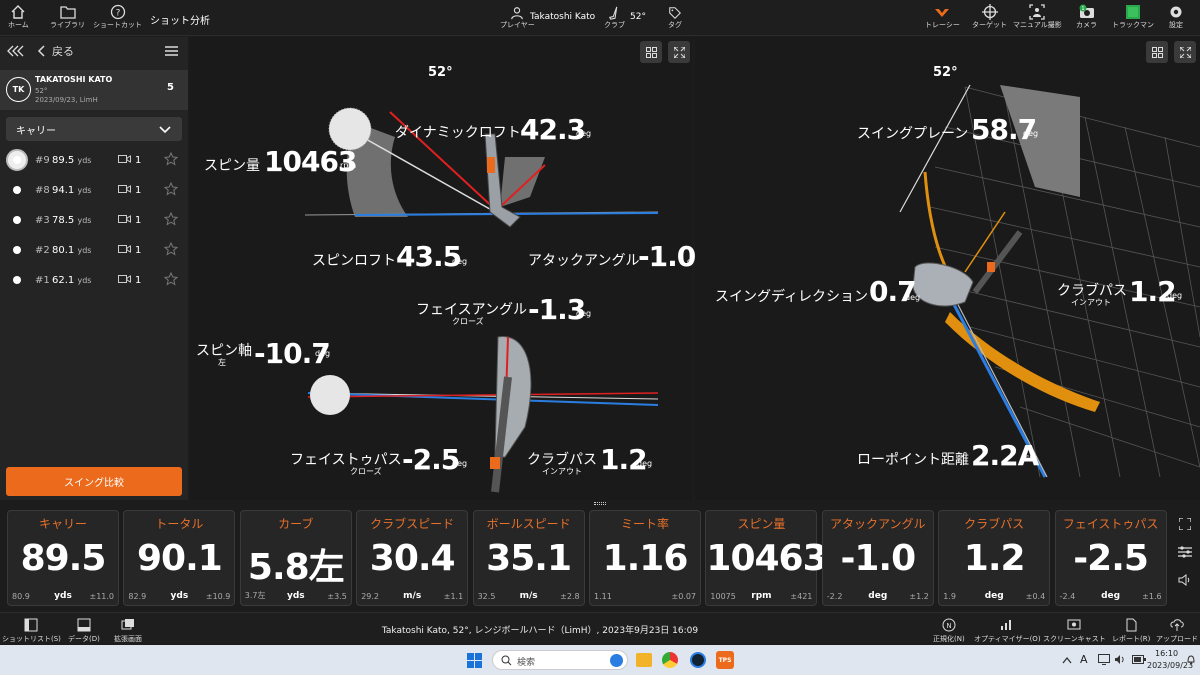 This screenshot has height=675, width=1200. Describe the element at coordinates (1084, 659) in the screenshot. I see `ime-indicator: A` at that location.